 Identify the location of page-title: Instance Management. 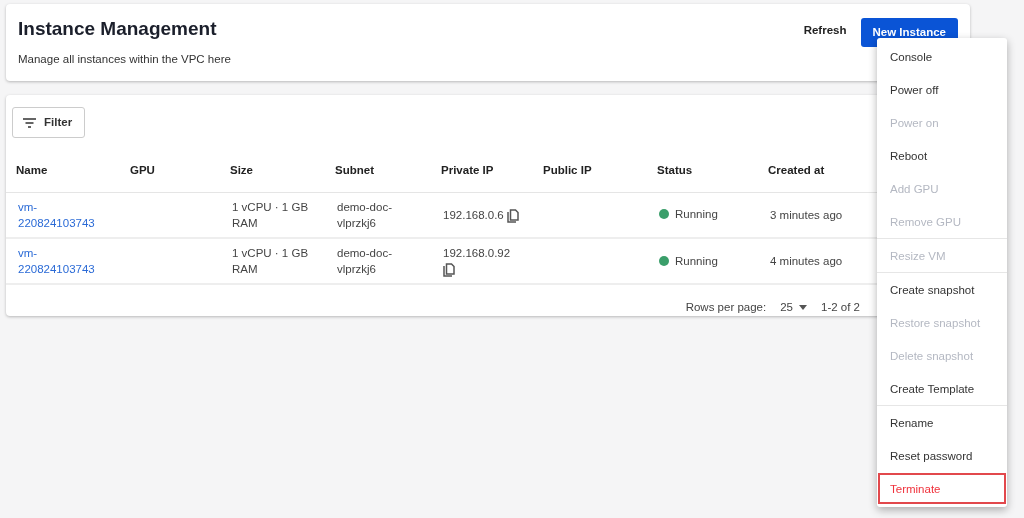
(118, 29).